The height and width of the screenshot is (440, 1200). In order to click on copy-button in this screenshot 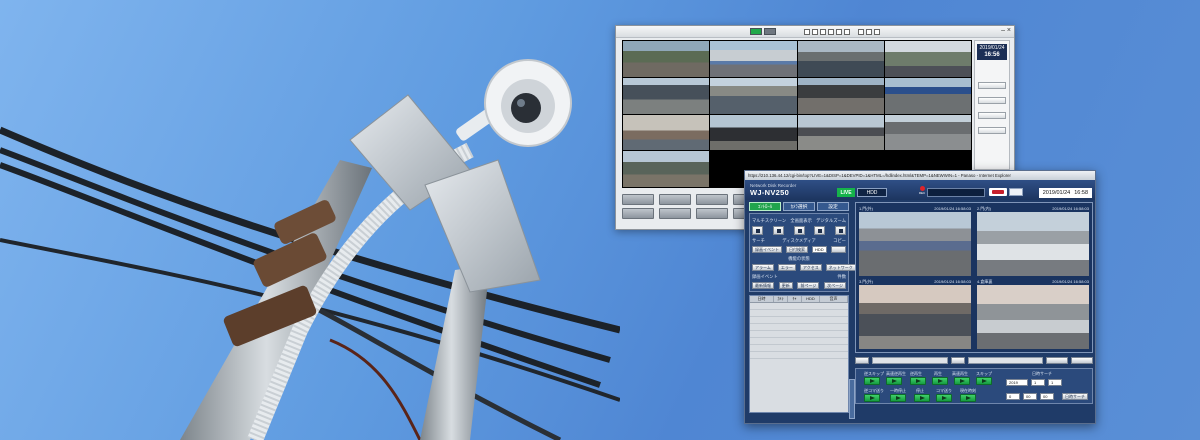, I will do `click(838, 249)`.